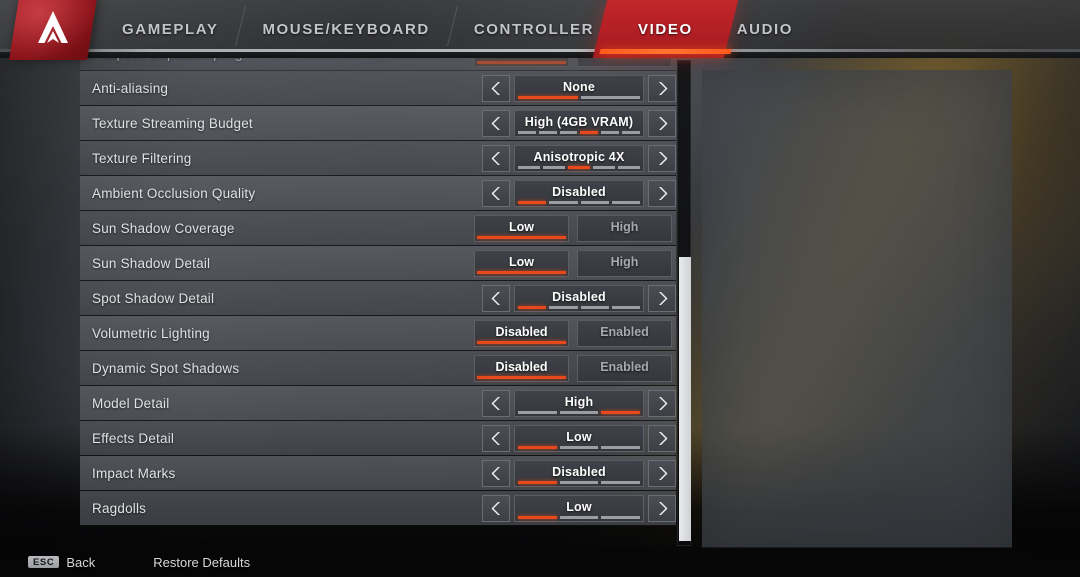  Describe the element at coordinates (662, 438) in the screenshot. I see `effects-detail-next-arrow-icon` at that location.